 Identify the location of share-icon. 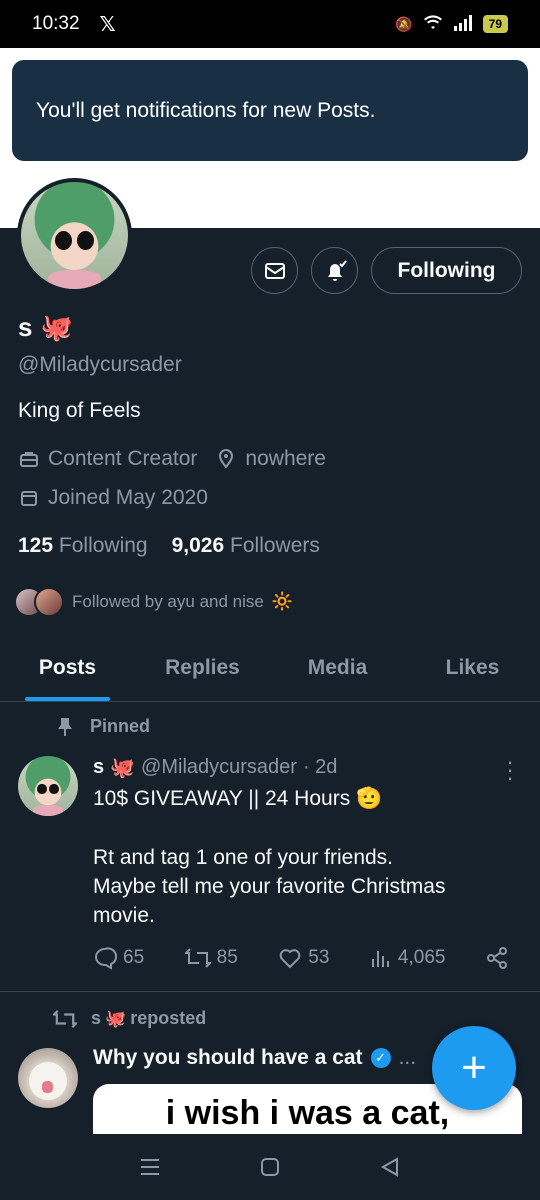
(496, 958).